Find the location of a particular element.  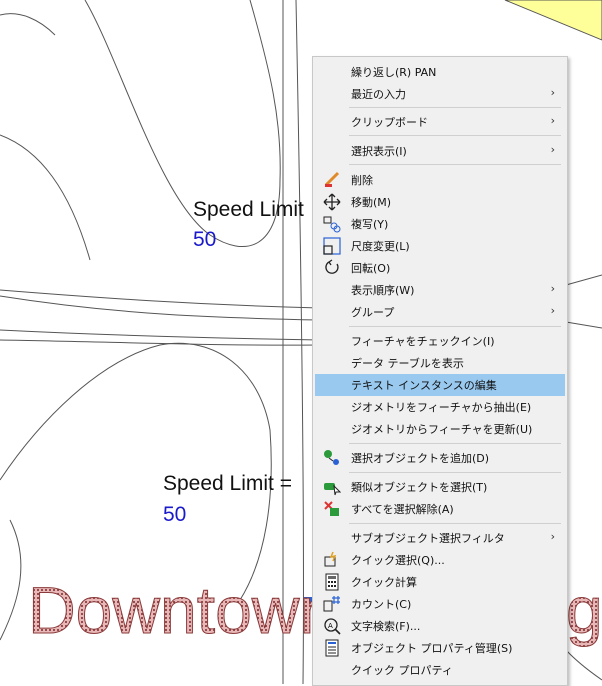

menu-item-recent-input: 最近の入力 › is located at coordinates (440, 94).